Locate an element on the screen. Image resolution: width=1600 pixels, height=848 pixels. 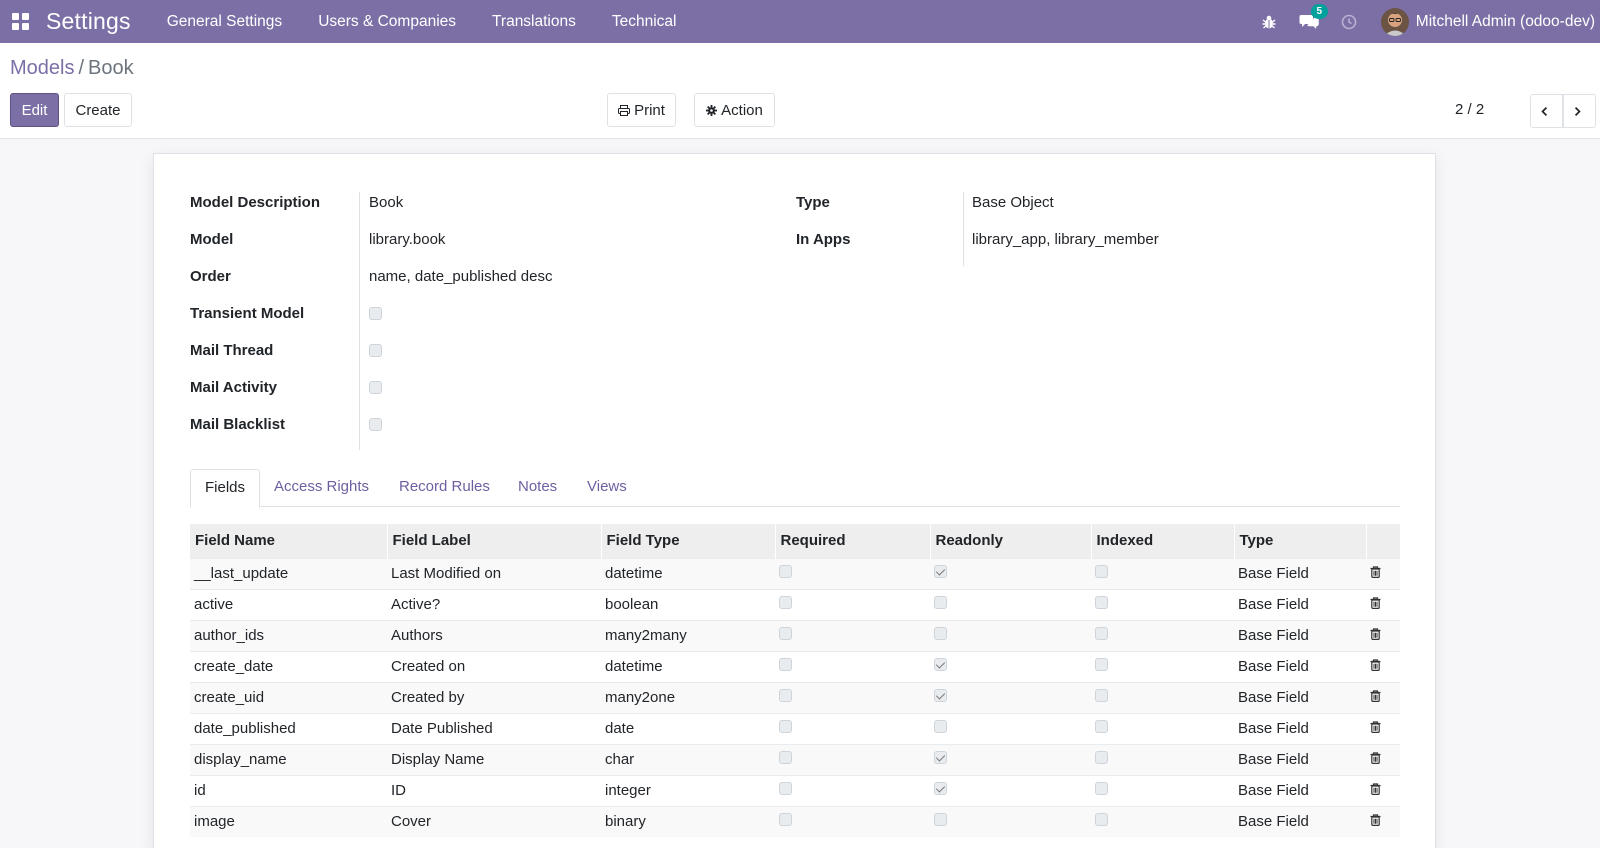
pager-value: 2 / 2 is located at coordinates (1469, 109).